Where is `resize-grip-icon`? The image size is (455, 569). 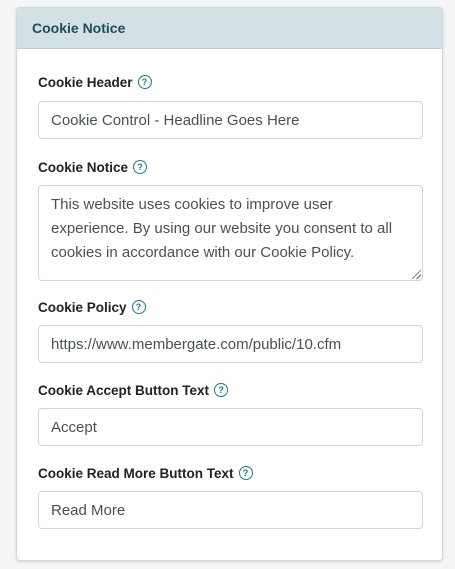 resize-grip-icon is located at coordinates (416, 274).